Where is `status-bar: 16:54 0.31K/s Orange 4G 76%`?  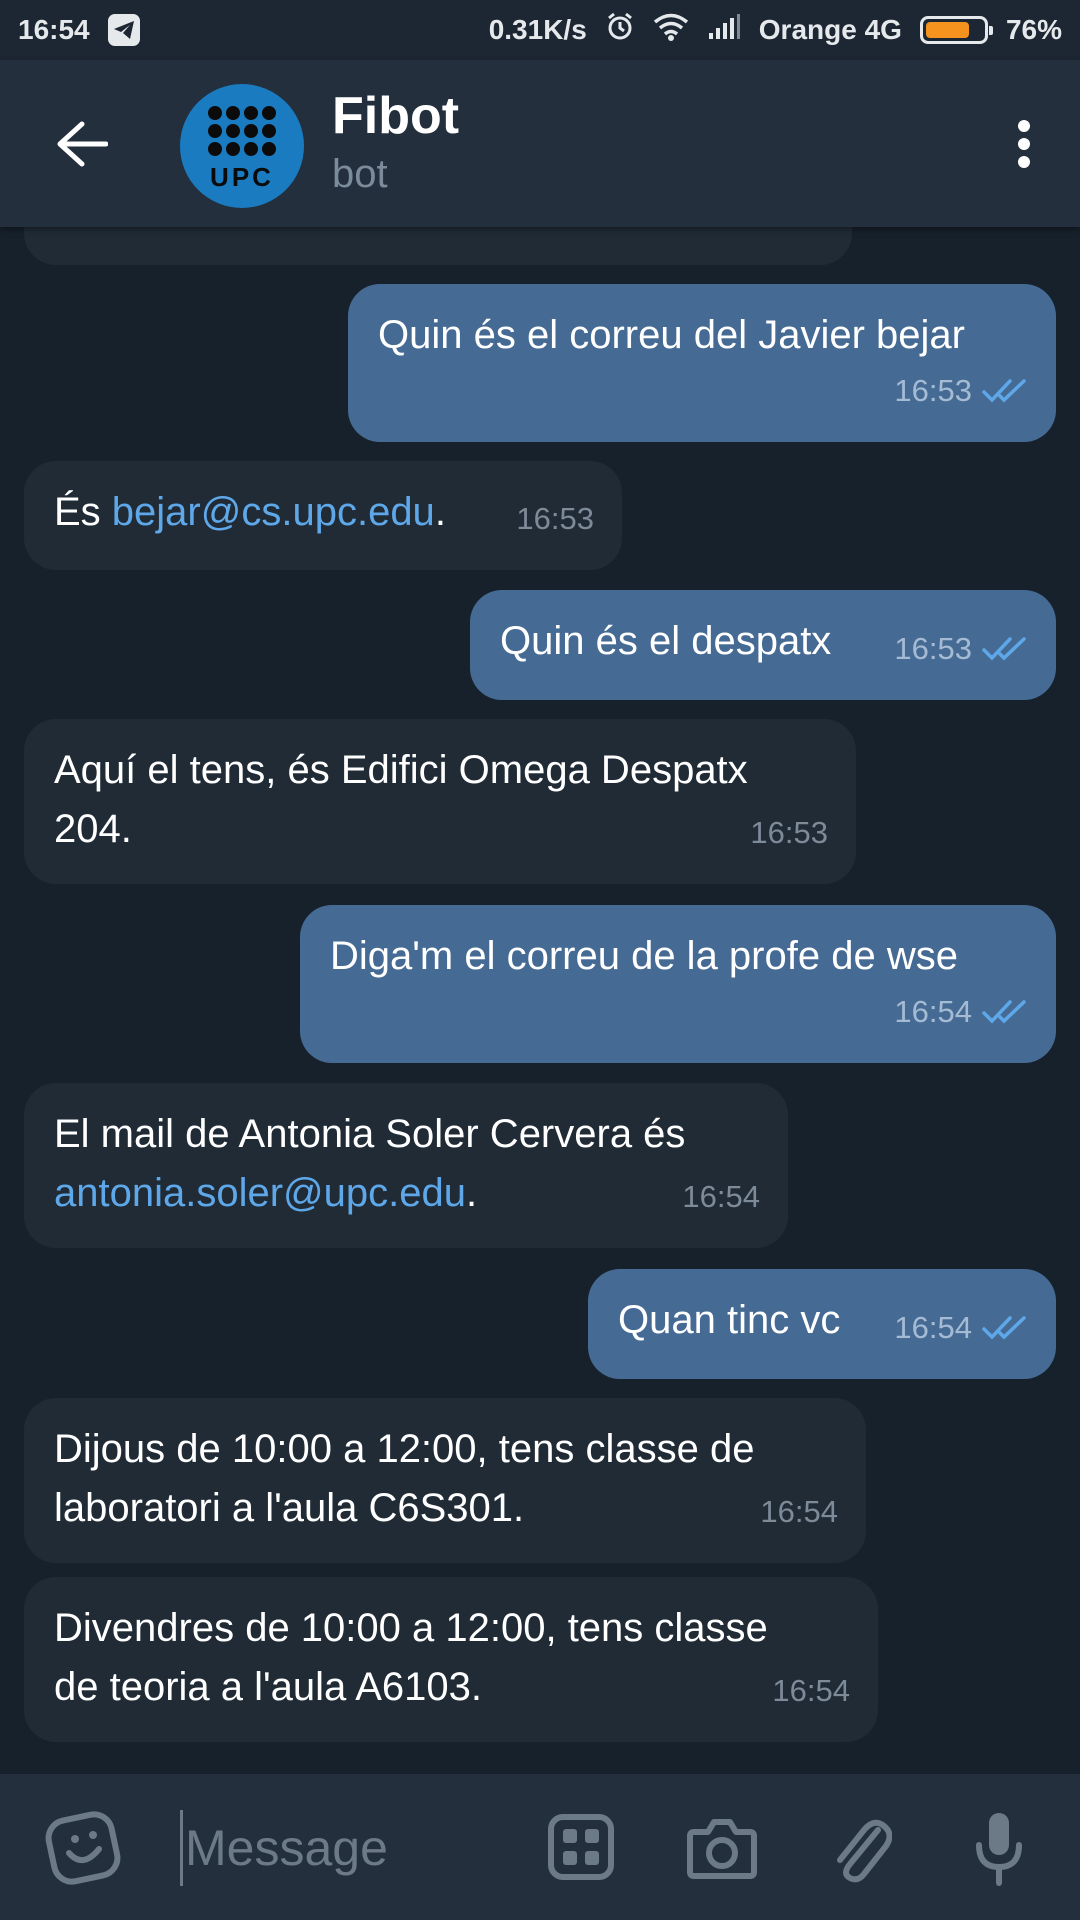 status-bar: 16:54 0.31K/s Orange 4G 76% is located at coordinates (540, 30).